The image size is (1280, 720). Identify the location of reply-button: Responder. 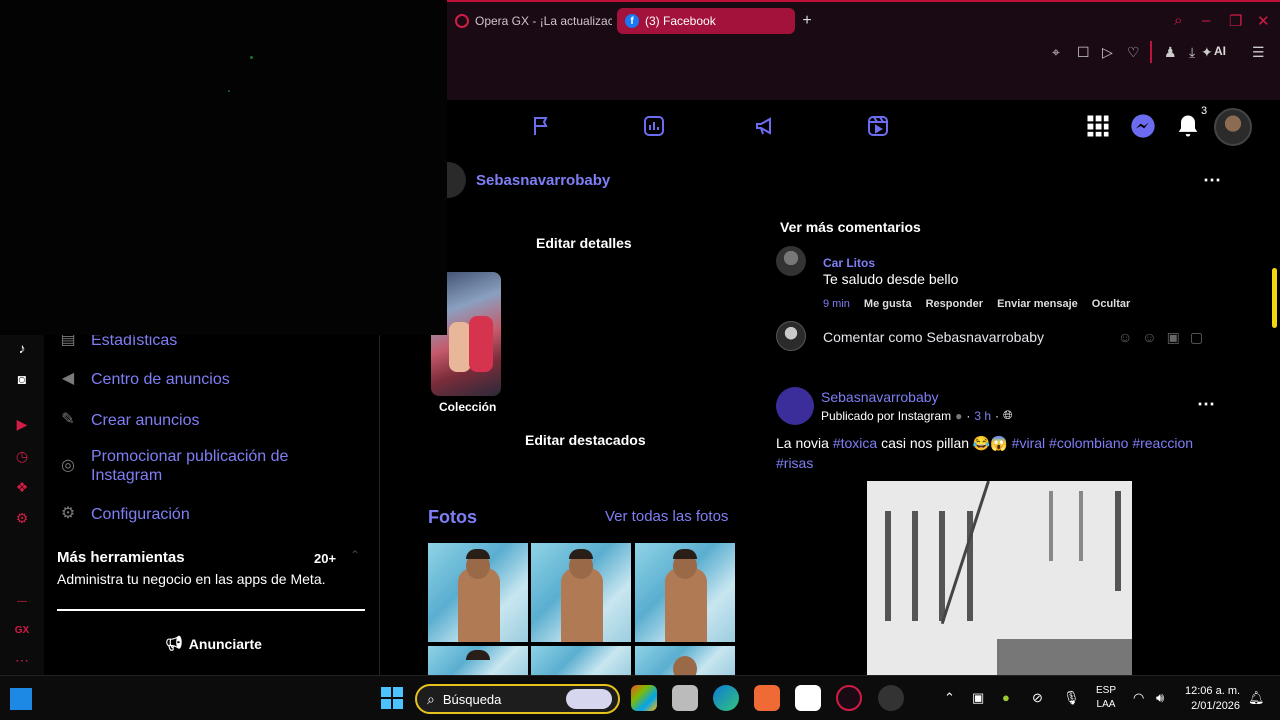
(954, 304).